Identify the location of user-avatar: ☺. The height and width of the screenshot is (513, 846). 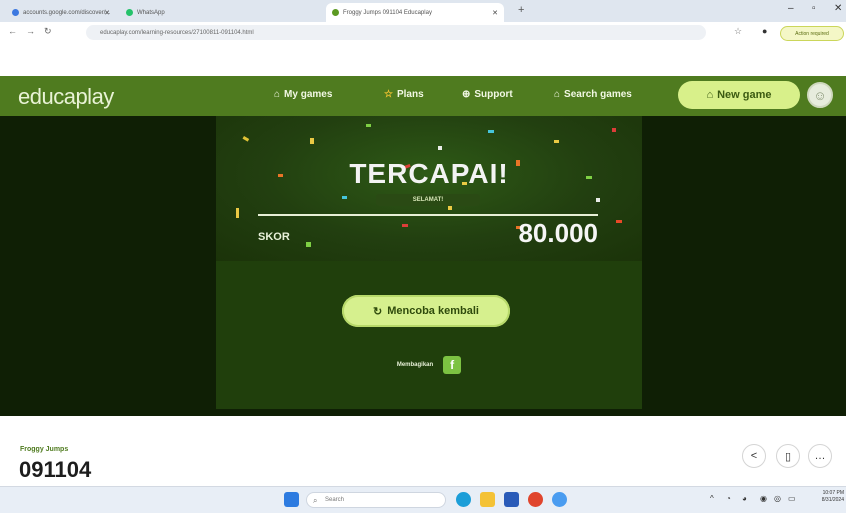
(820, 95).